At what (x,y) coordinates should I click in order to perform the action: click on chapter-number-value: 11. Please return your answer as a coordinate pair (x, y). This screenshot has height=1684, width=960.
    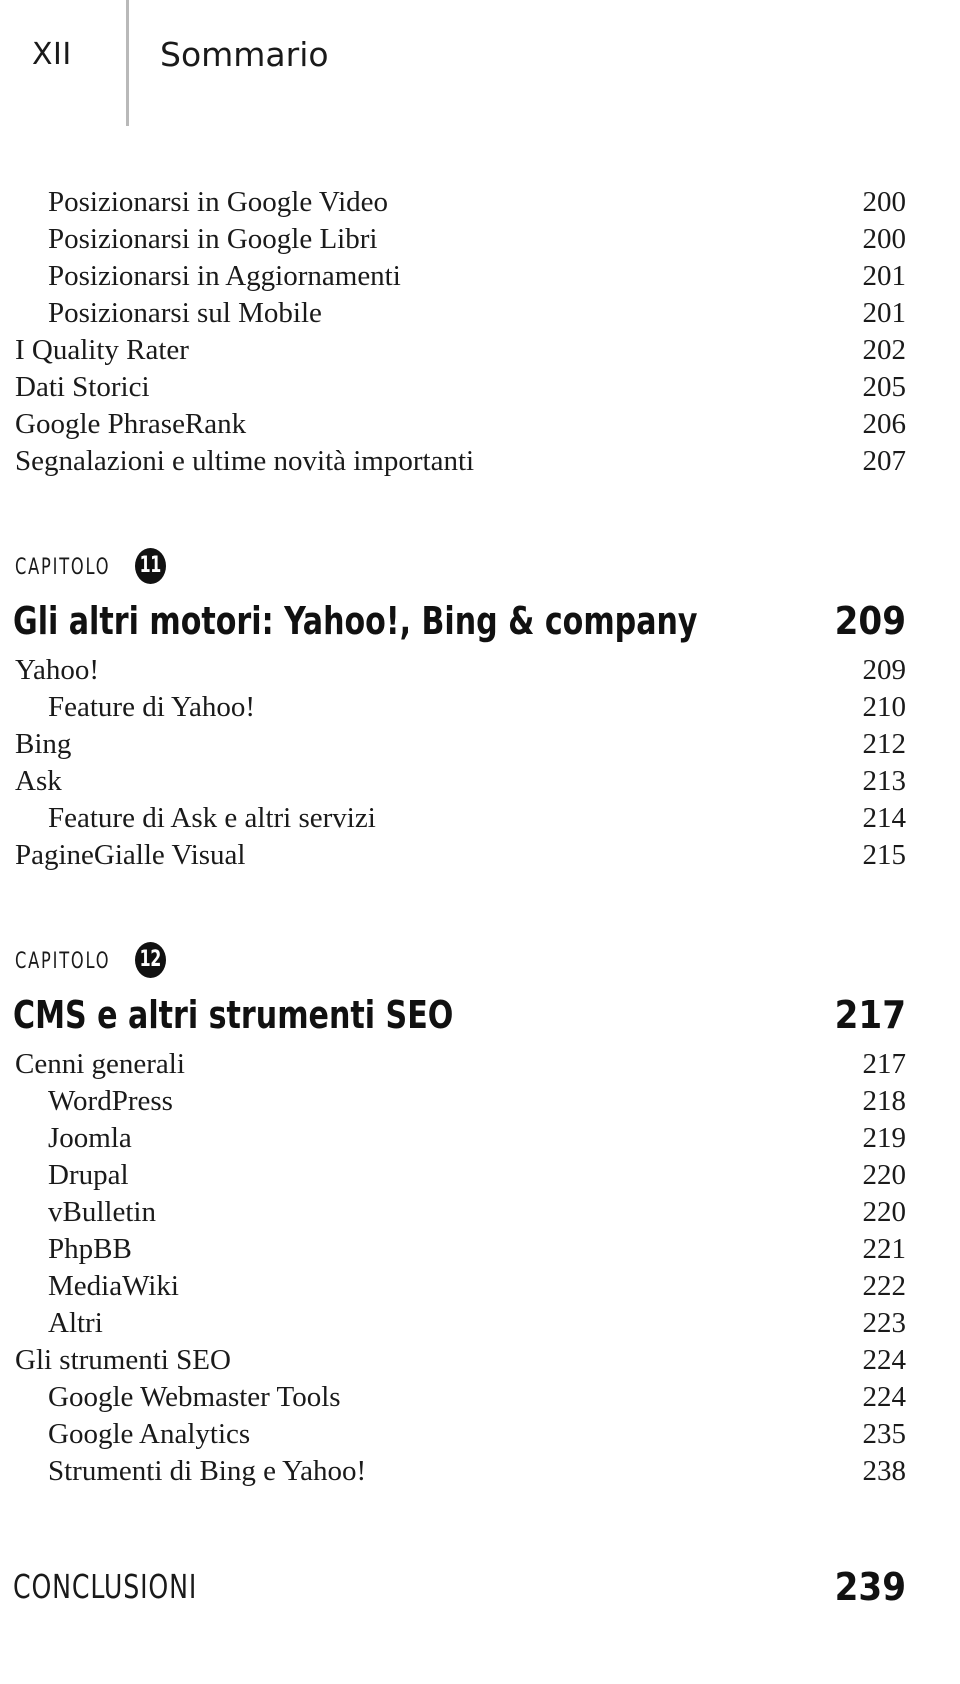
    Looking at the image, I should click on (151, 565).